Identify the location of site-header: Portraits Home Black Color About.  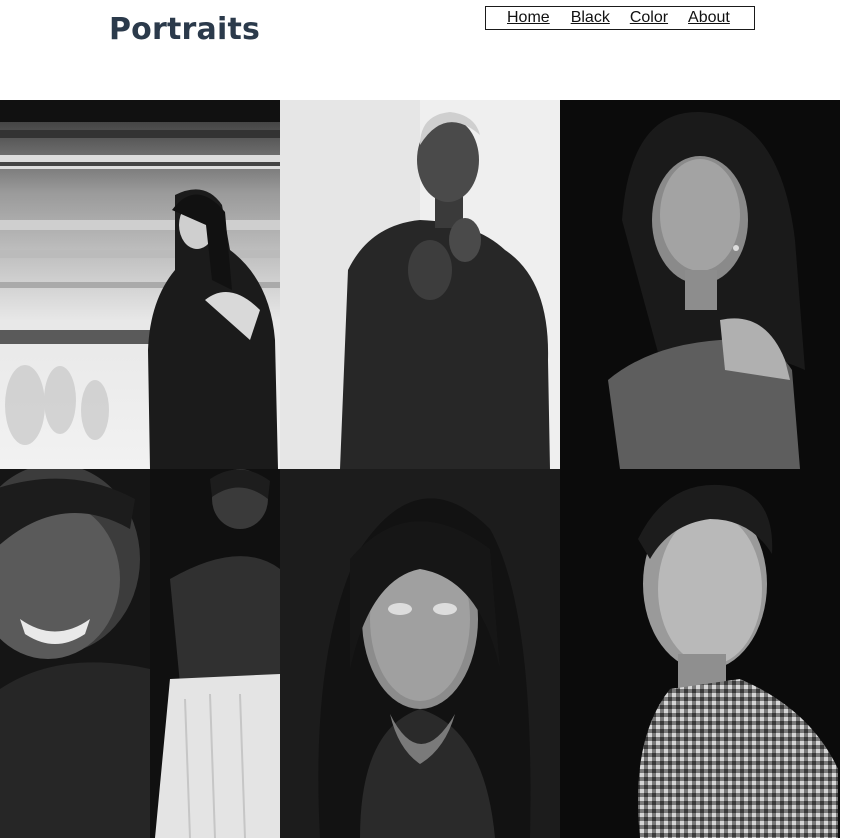
(421, 50).